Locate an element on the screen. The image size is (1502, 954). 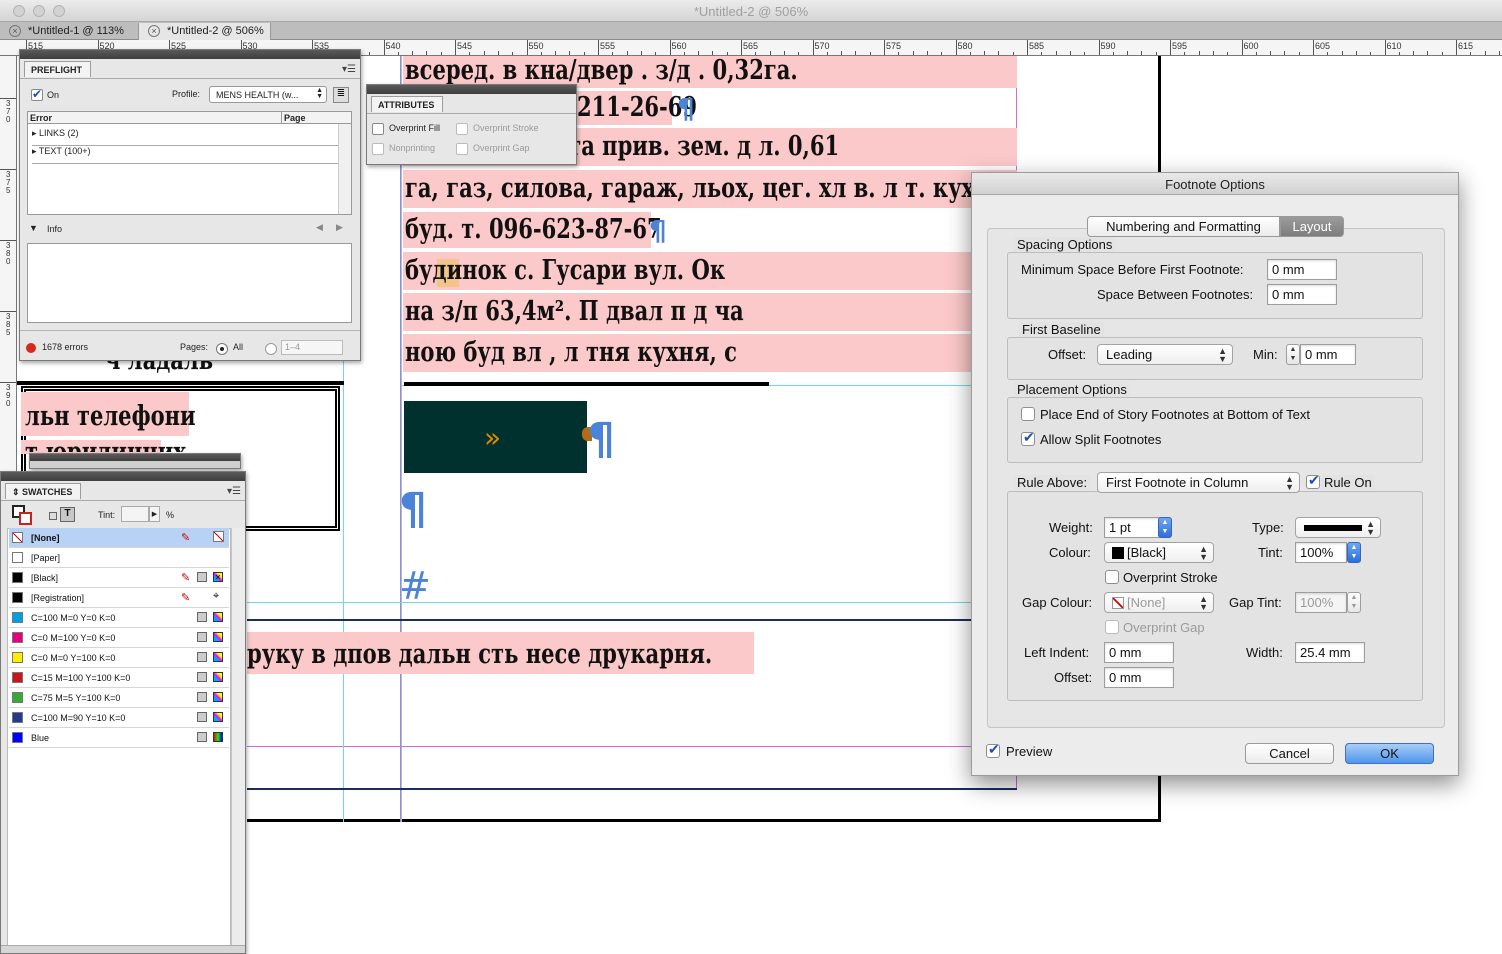
swatch-scrollbar is located at coordinates (238, 737).